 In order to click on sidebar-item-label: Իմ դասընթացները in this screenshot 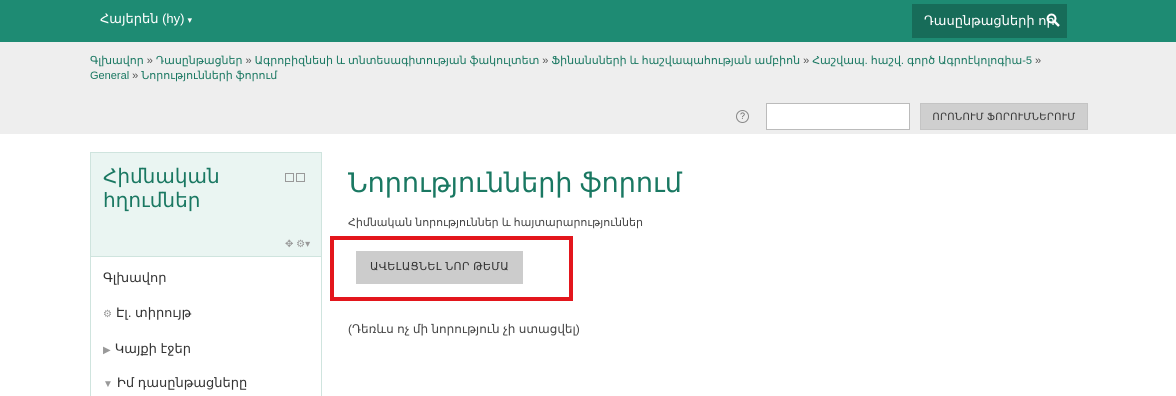, I will do `click(182, 382)`.